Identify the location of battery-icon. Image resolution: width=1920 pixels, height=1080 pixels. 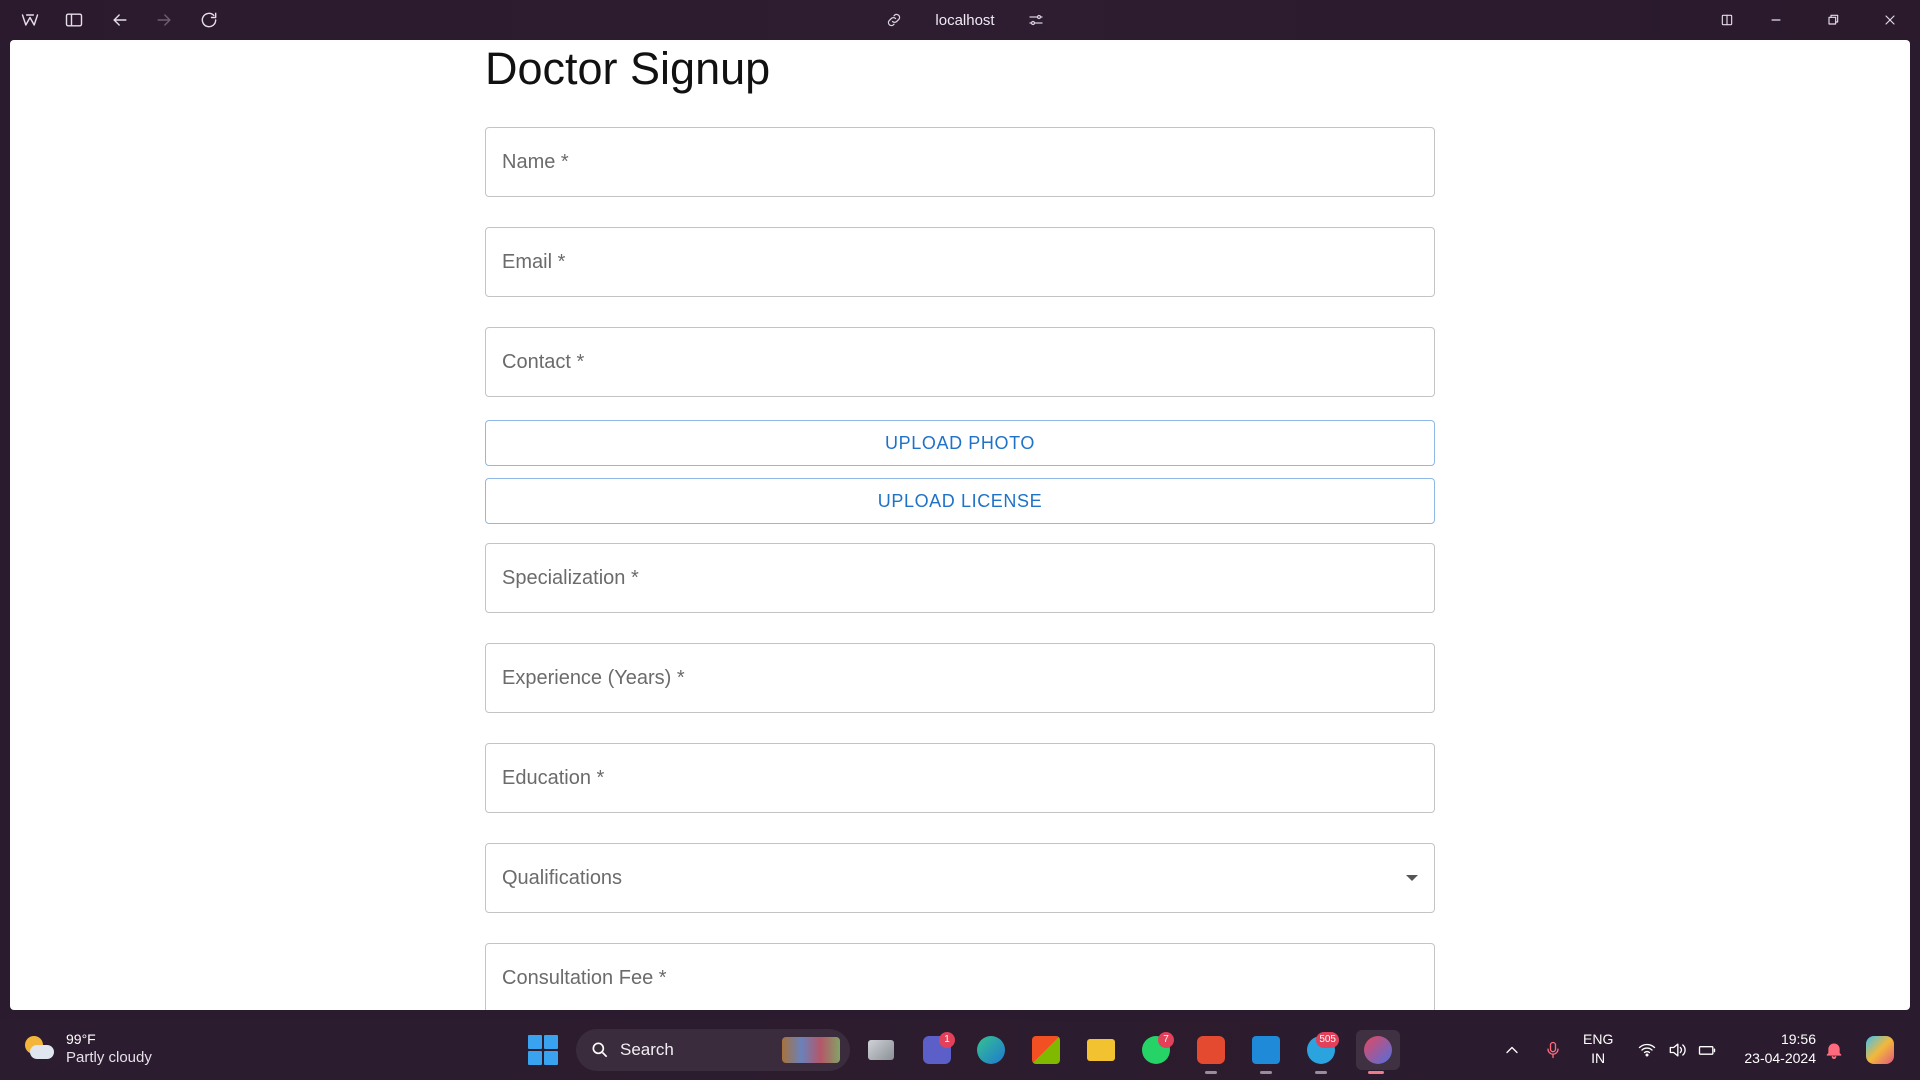
(1707, 1050).